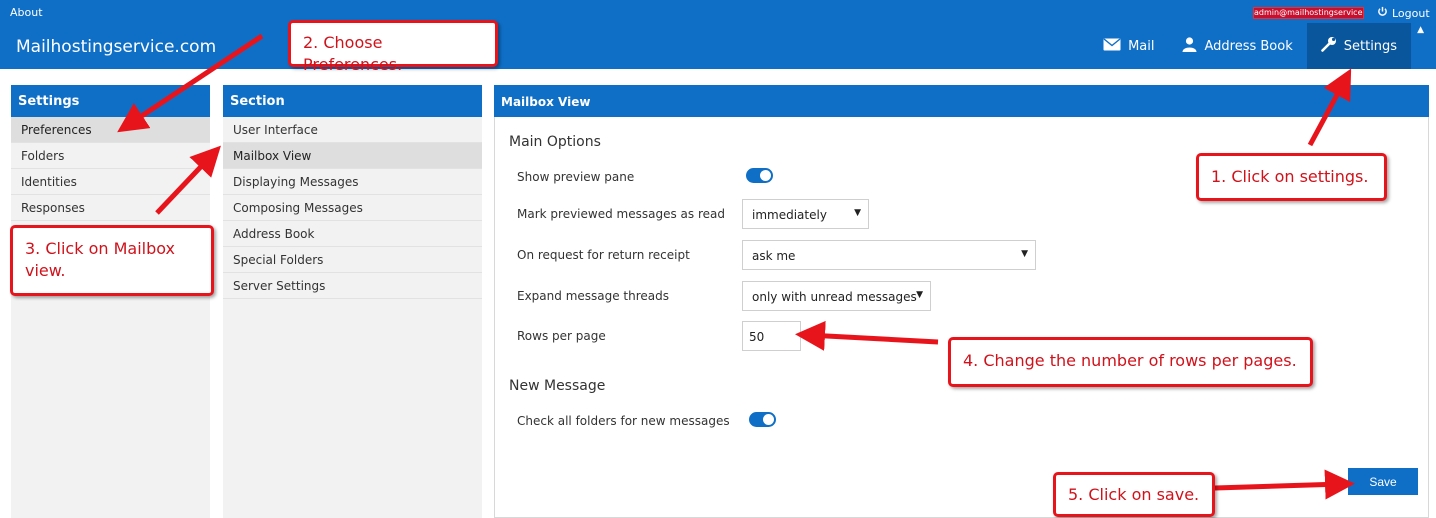 The height and width of the screenshot is (518, 1436). What do you see at coordinates (352, 286) in the screenshot?
I see `section-item-server-settings: Server Settings` at bounding box center [352, 286].